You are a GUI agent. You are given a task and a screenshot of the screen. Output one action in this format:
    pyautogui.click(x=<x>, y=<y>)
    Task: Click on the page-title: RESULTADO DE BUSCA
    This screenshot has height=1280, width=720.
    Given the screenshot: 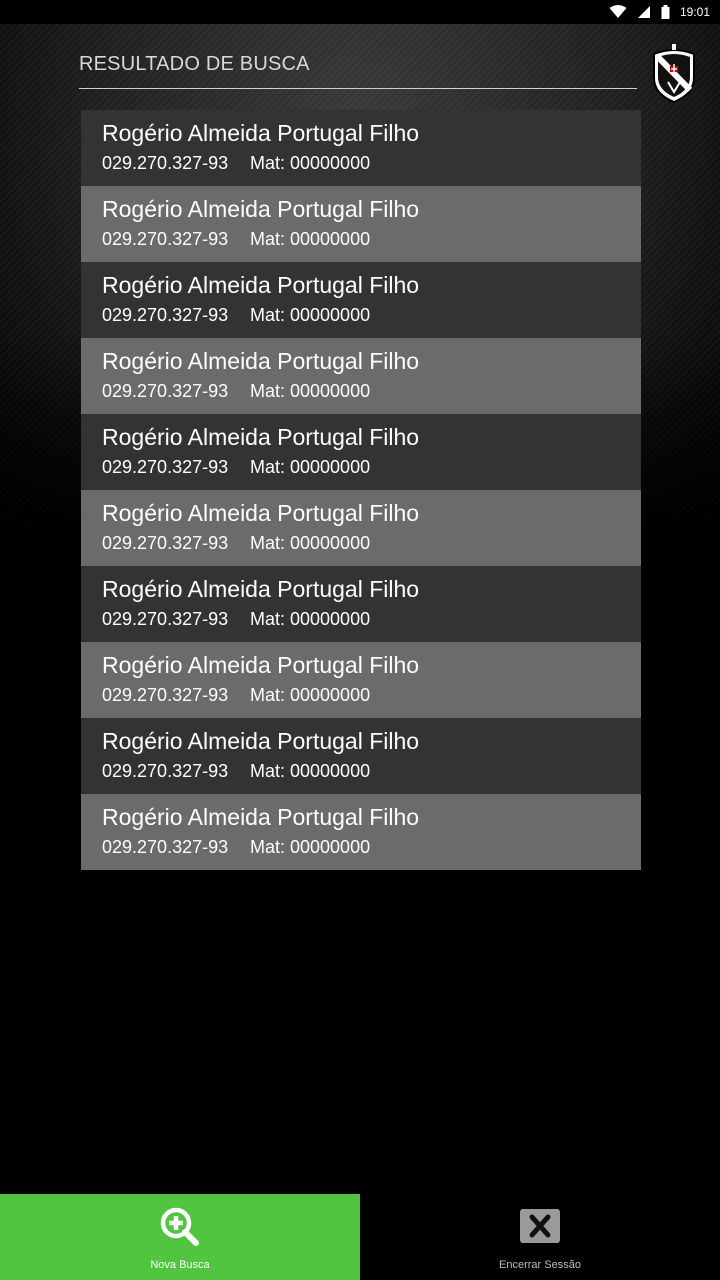 What is the action you would take?
    pyautogui.click(x=194, y=64)
    